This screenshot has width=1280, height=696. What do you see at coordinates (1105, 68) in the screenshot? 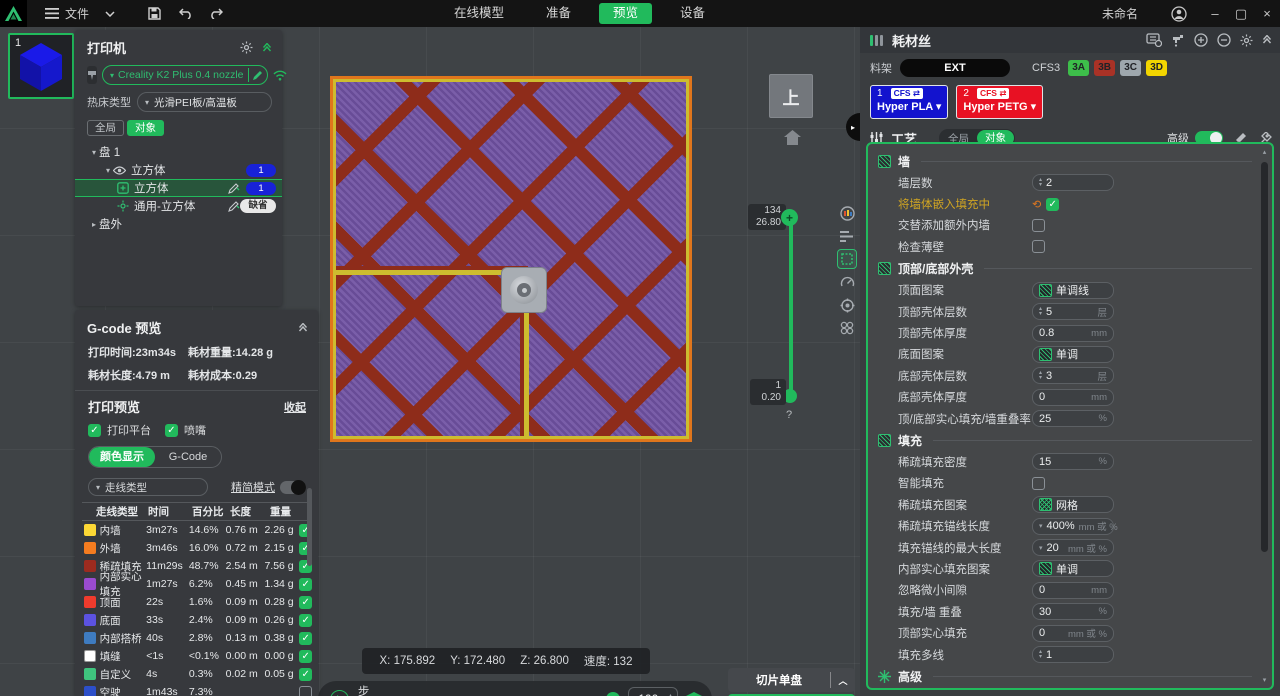
I see `cfs-slot-3B: 3B` at bounding box center [1105, 68].